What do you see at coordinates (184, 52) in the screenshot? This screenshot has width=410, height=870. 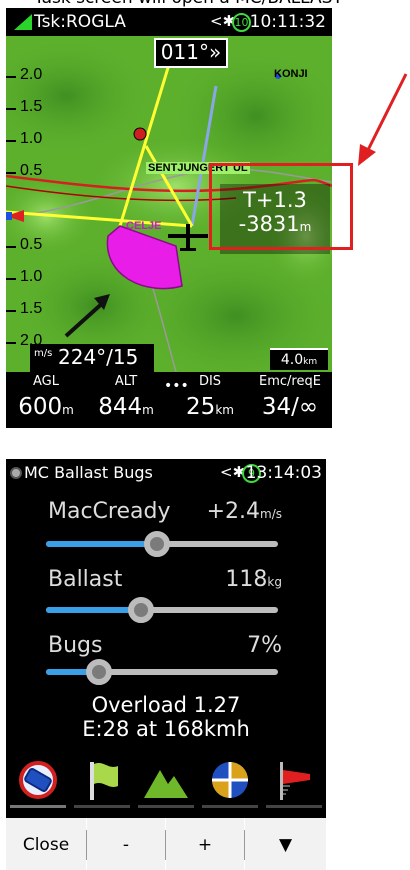 I see `heading-value: 011°` at bounding box center [184, 52].